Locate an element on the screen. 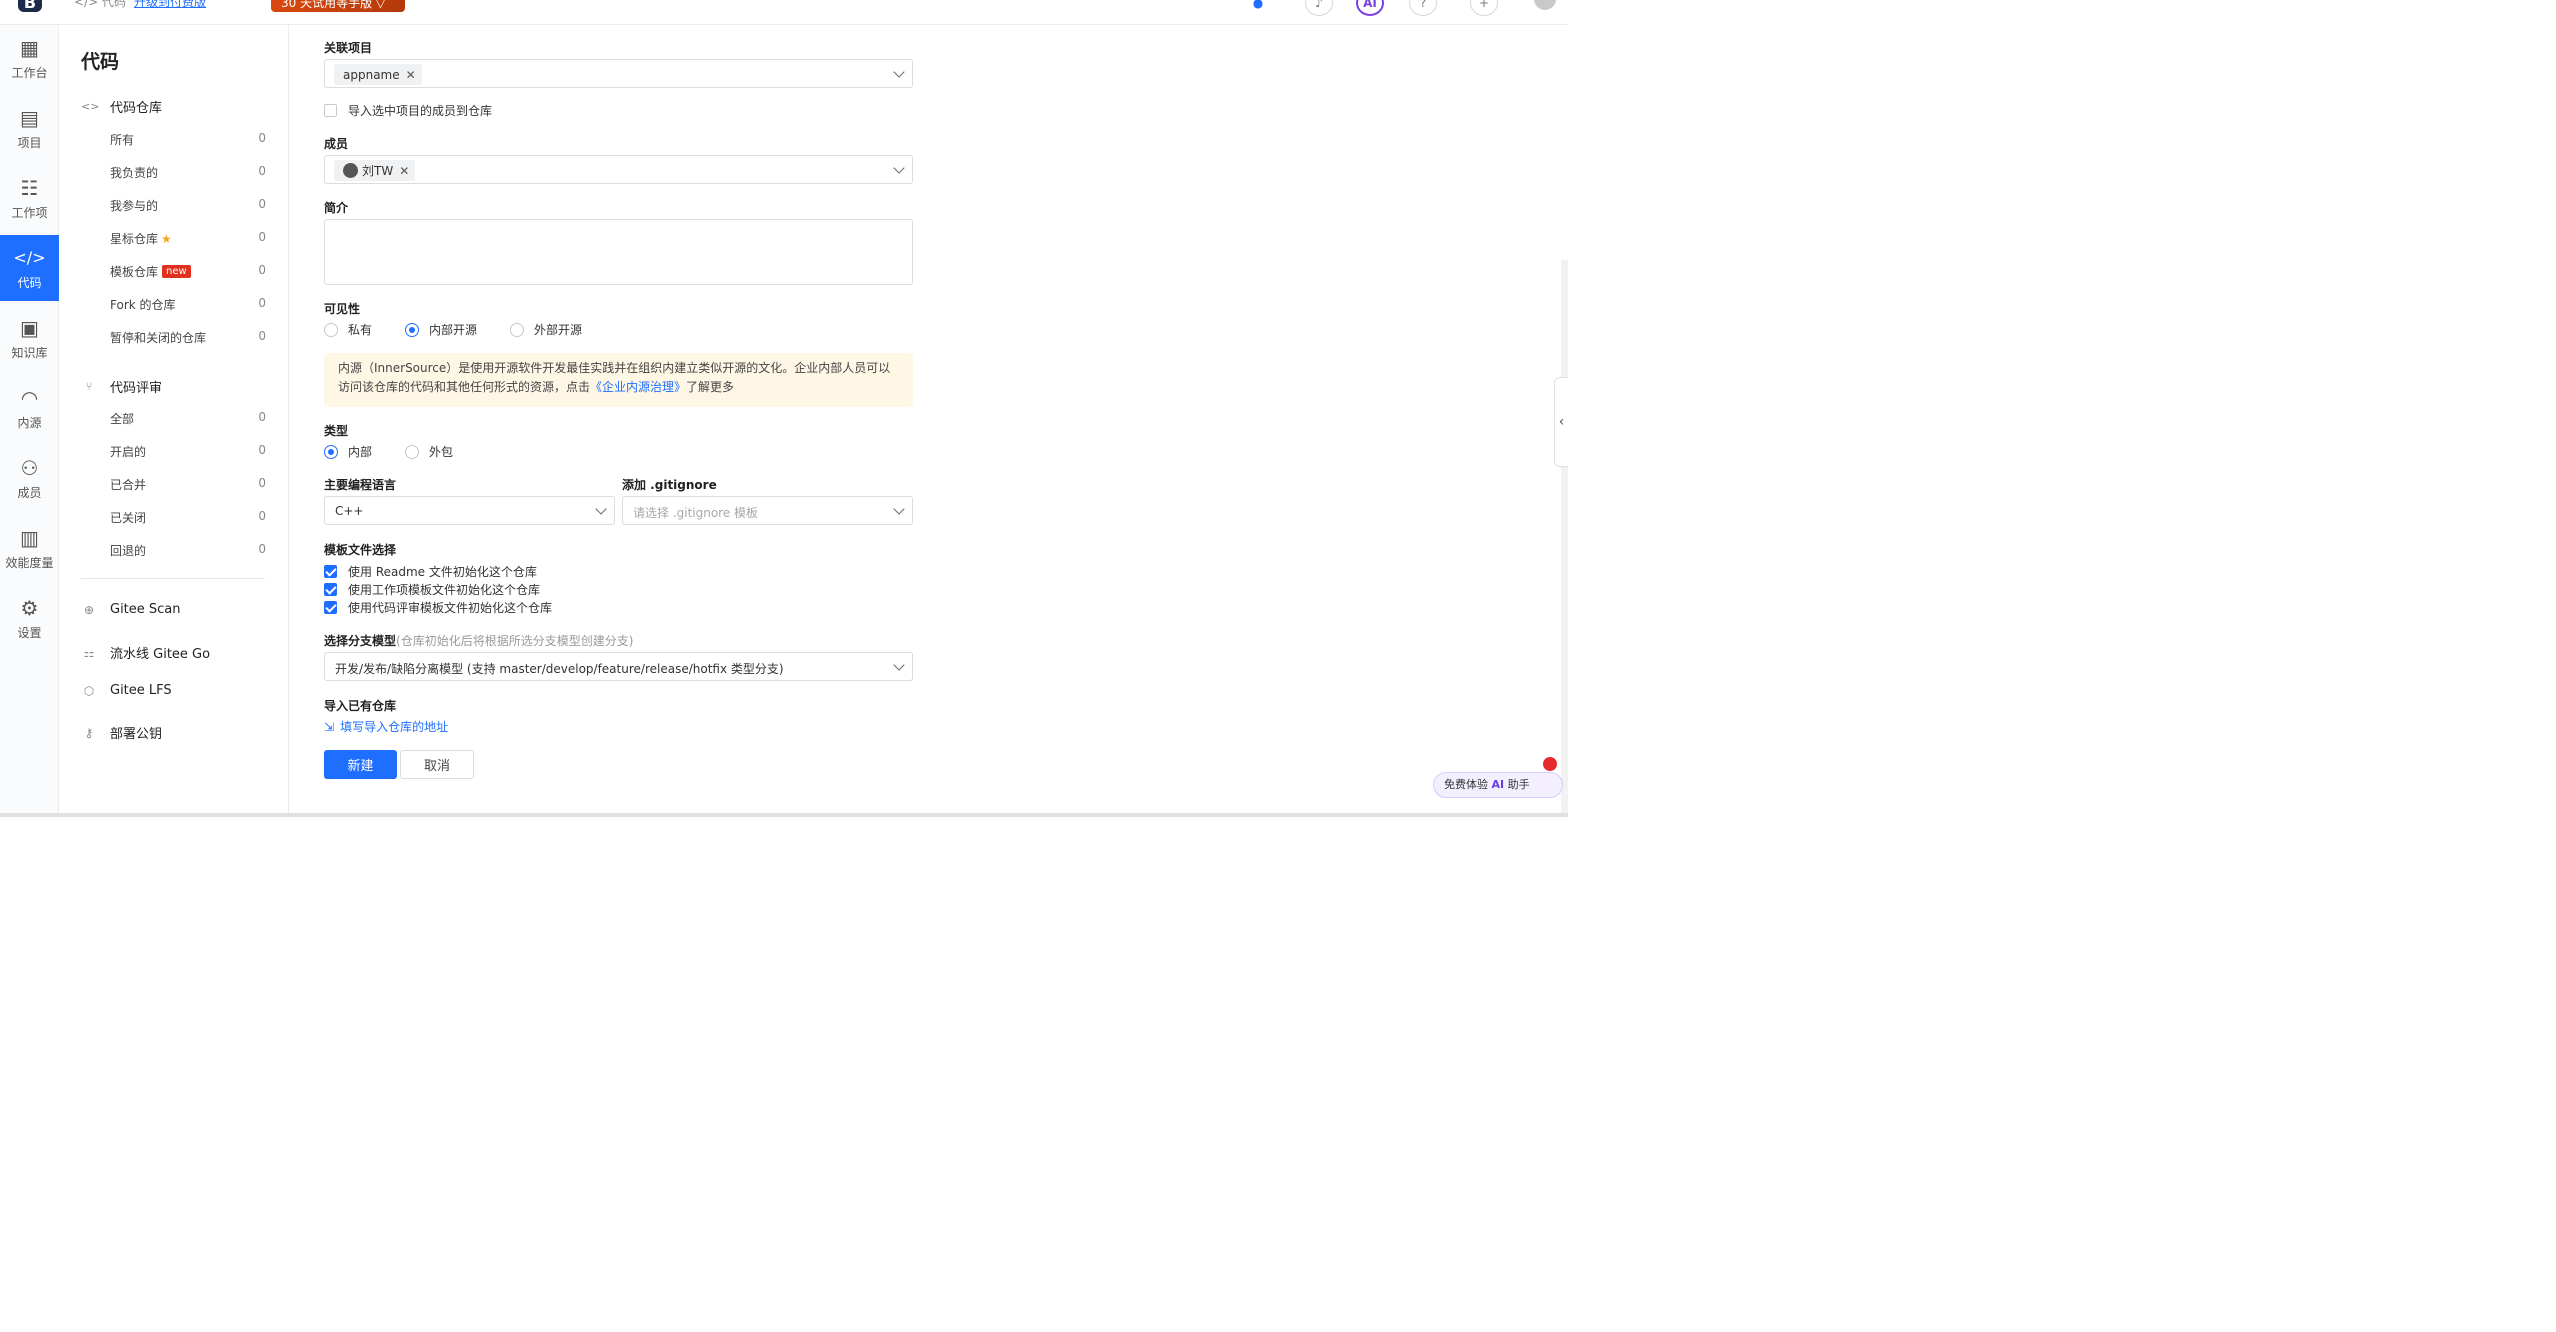 The image size is (2556, 1332). scrollbar is located at coordinates (1564, 538).